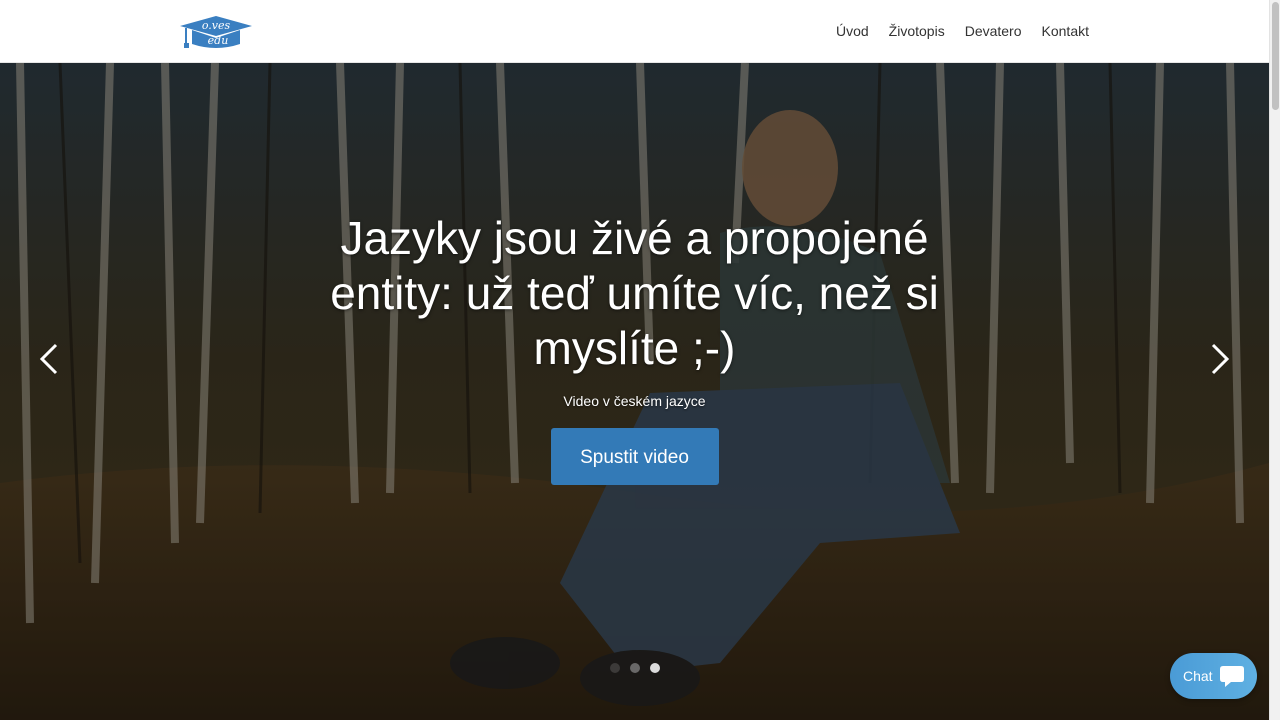 This screenshot has width=1280, height=720. Describe the element at coordinates (1065, 31) in the screenshot. I see `nav-link-kontakt: Kontakt` at that location.